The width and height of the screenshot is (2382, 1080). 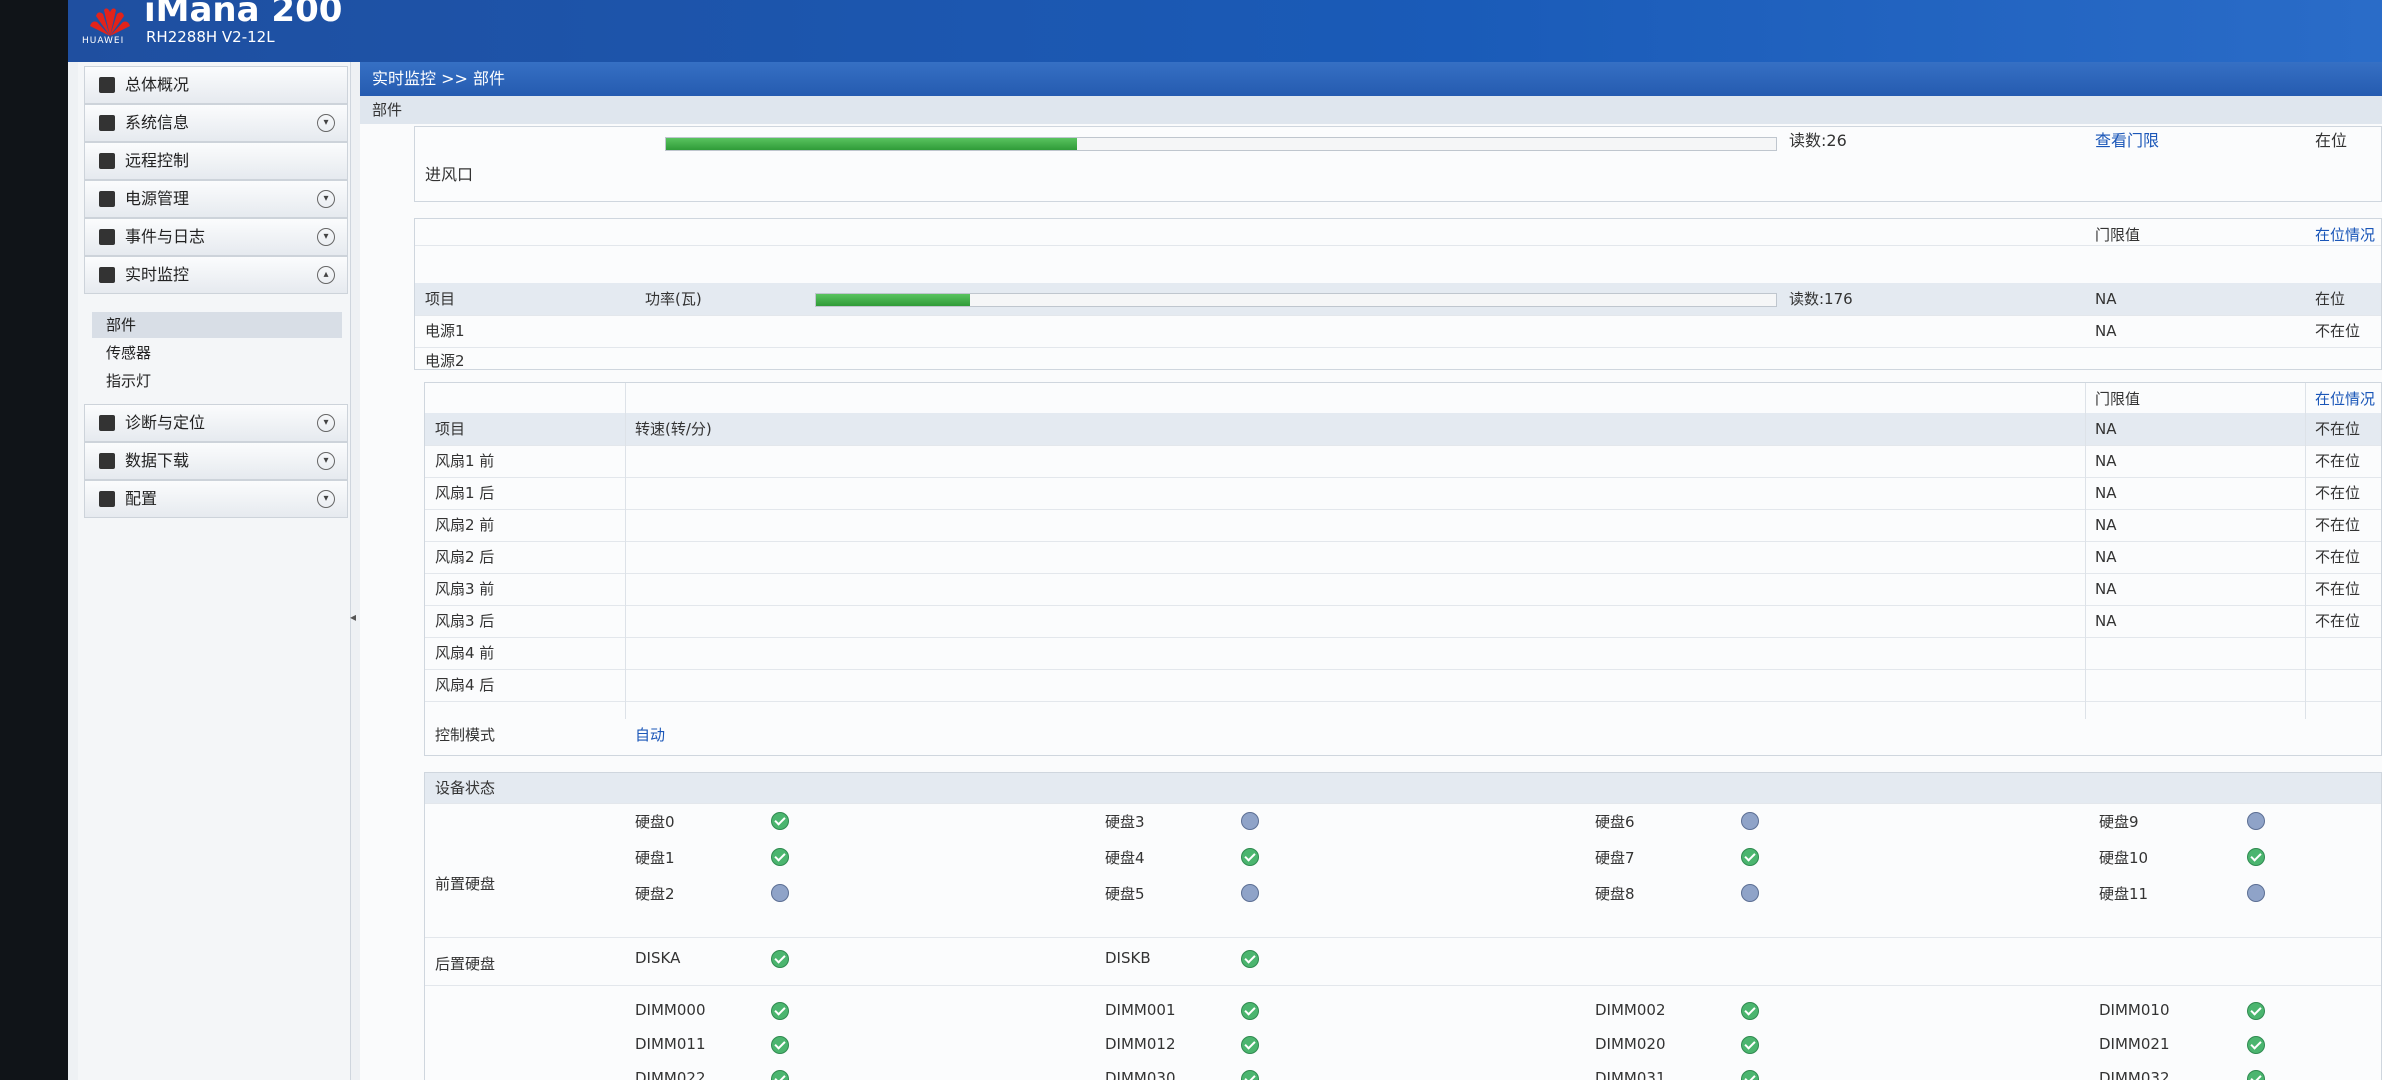 What do you see at coordinates (157, 460) in the screenshot?
I see `nav-label: 数据下载` at bounding box center [157, 460].